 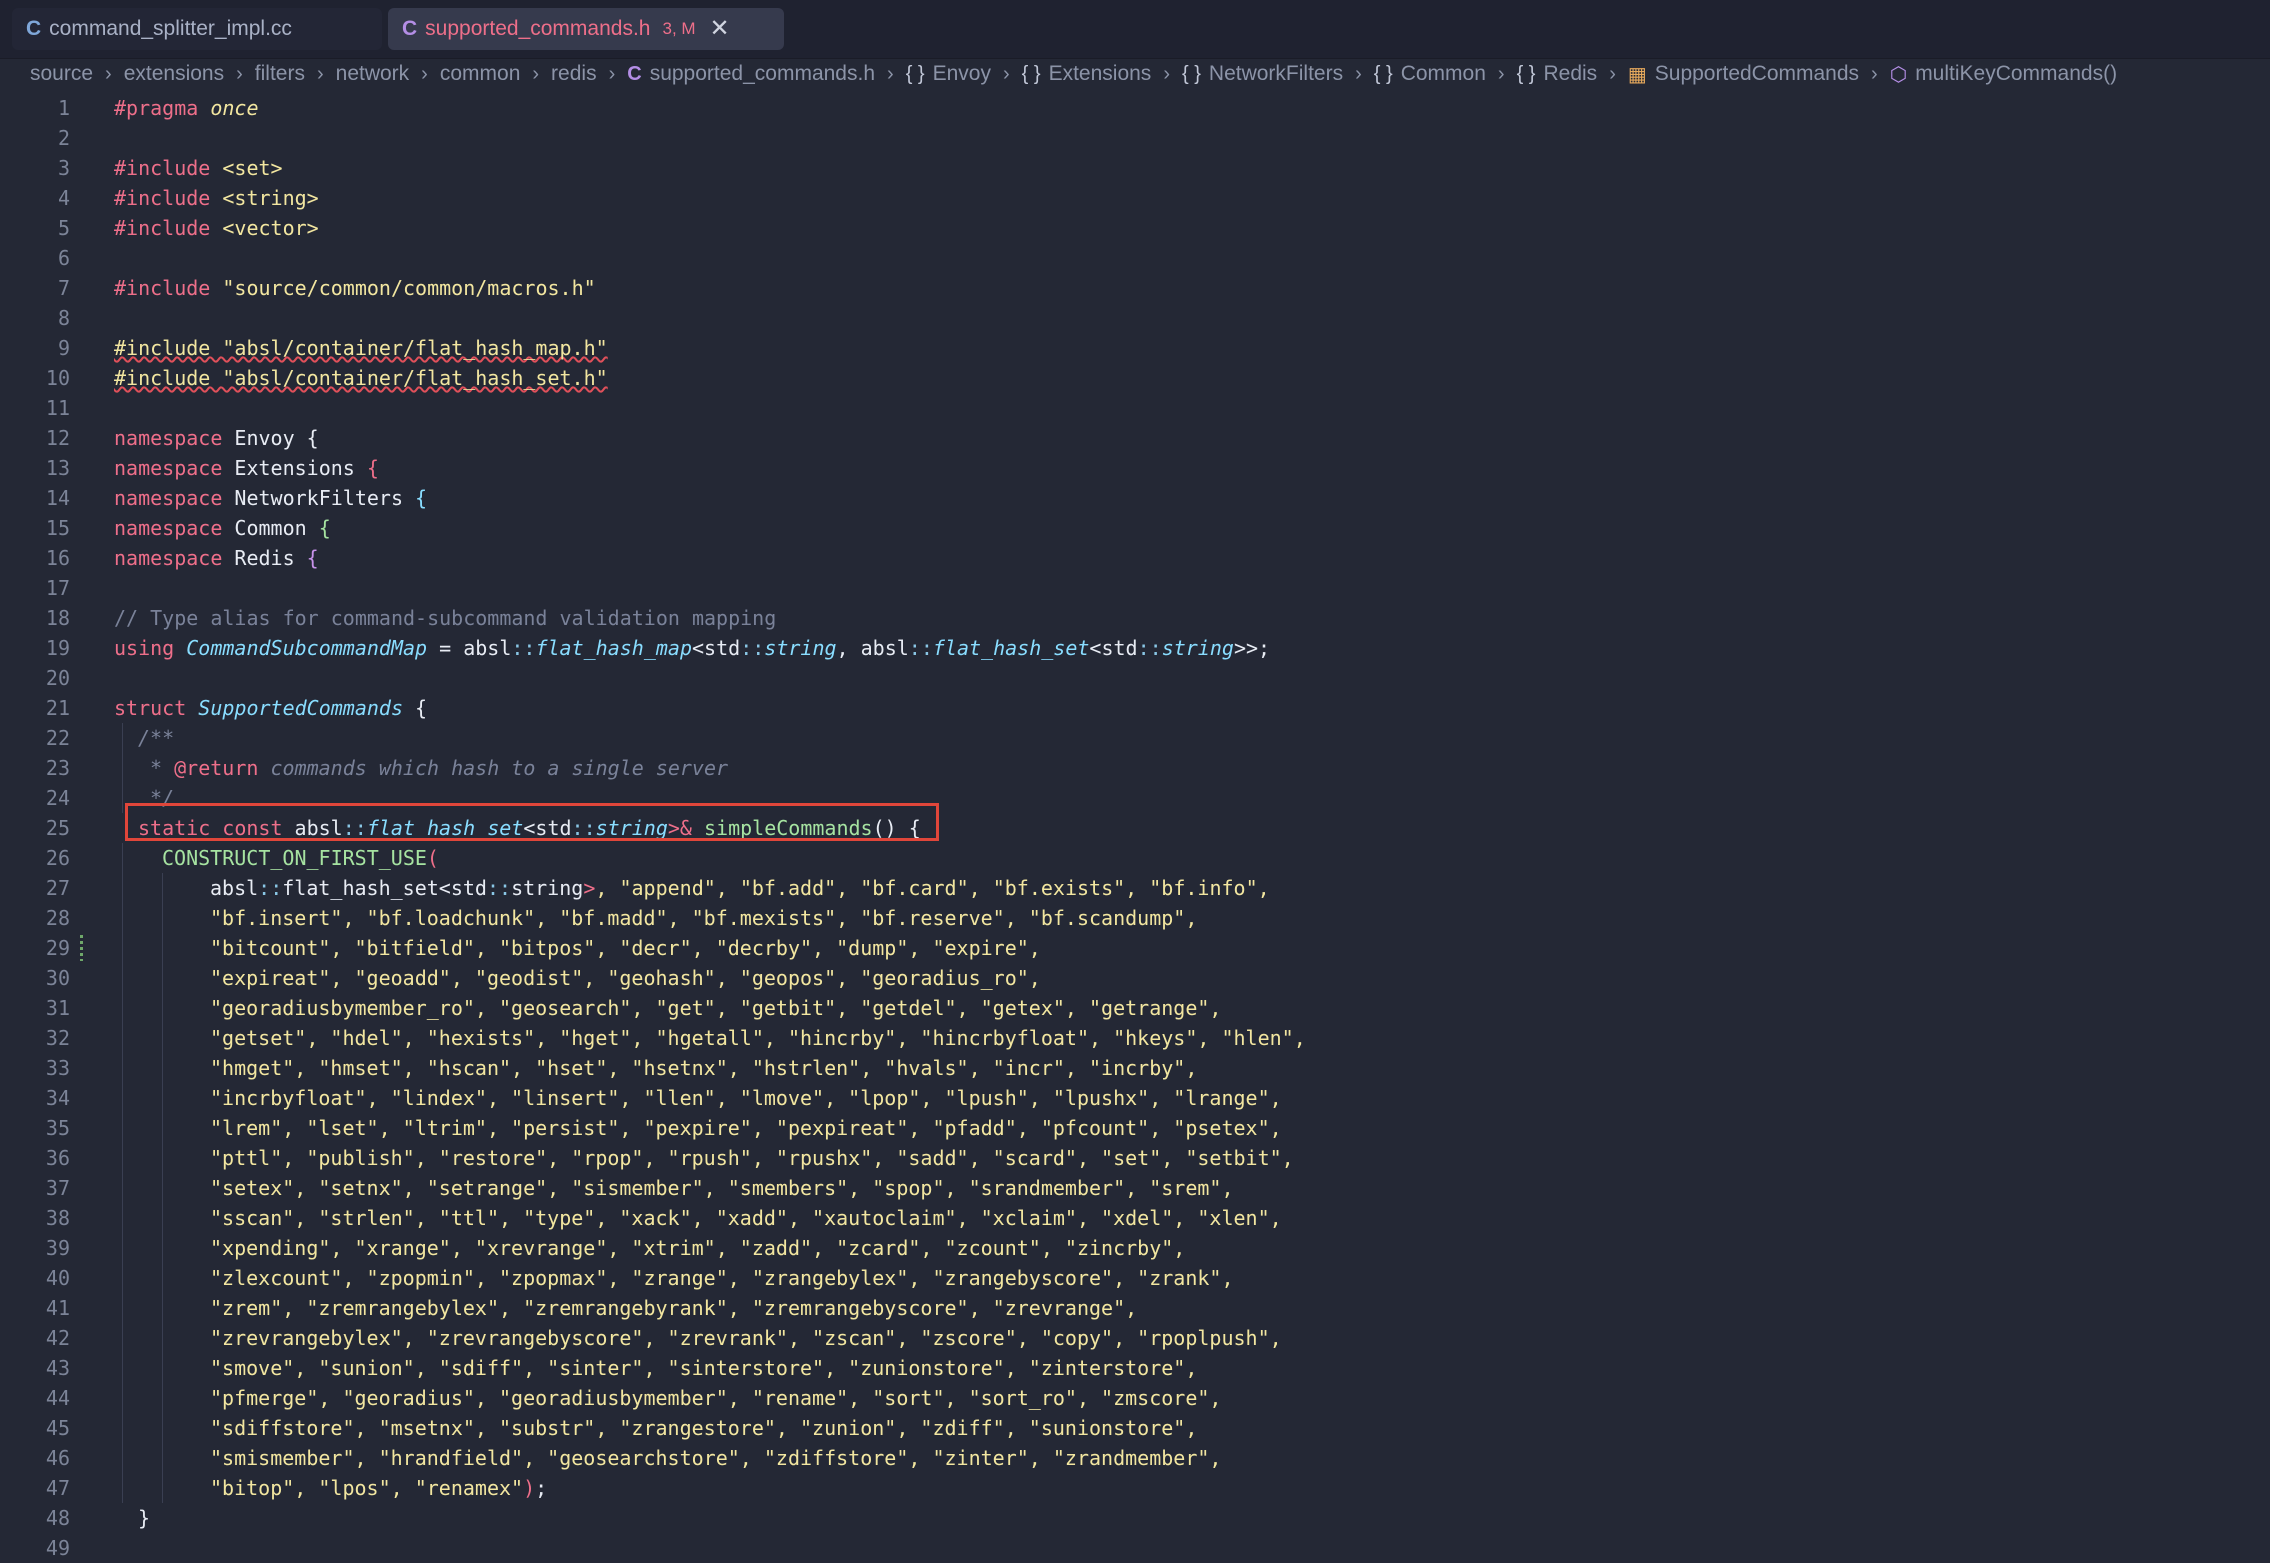 What do you see at coordinates (144, 1518) in the screenshot?
I see `code-token: }` at bounding box center [144, 1518].